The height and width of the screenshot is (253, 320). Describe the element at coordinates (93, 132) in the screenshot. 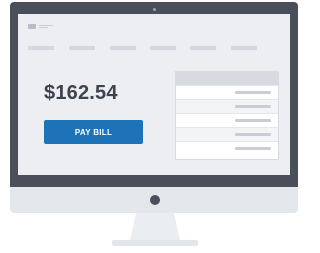

I see `pay-bill-button: PAY BILL` at that location.